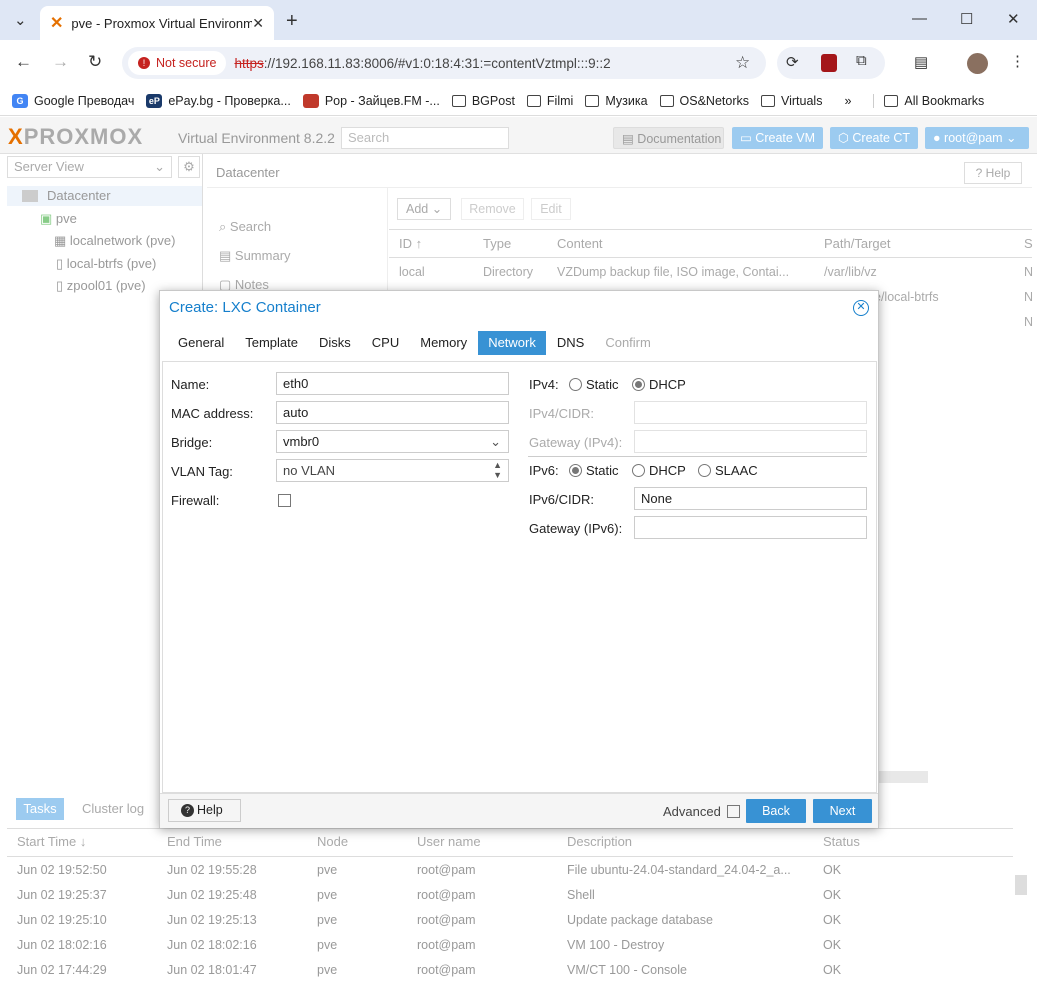 This screenshot has height=997, width=1037. Describe the element at coordinates (512, 343) in the screenshot. I see `tab-network: Network` at that location.